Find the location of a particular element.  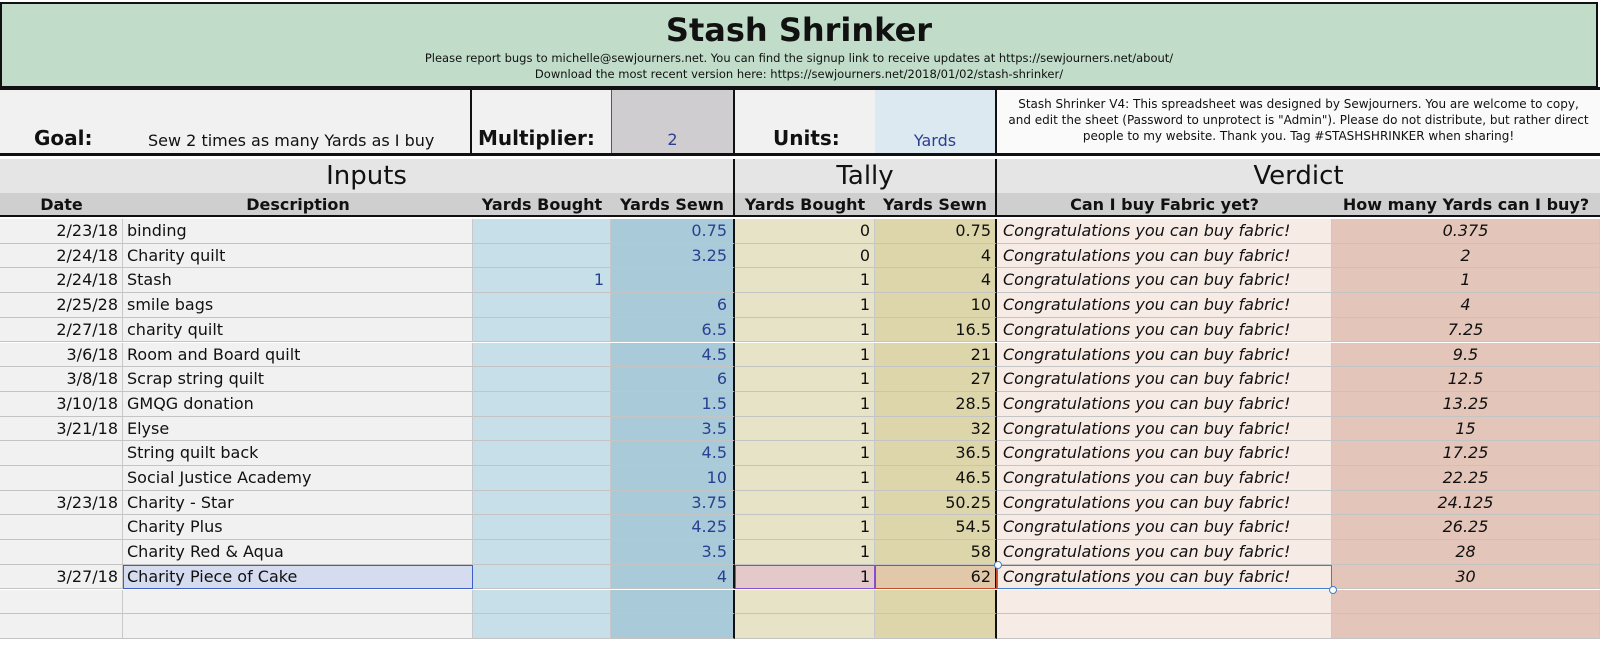

description-cell: Charity Red & Aqua is located at coordinates (298, 552).